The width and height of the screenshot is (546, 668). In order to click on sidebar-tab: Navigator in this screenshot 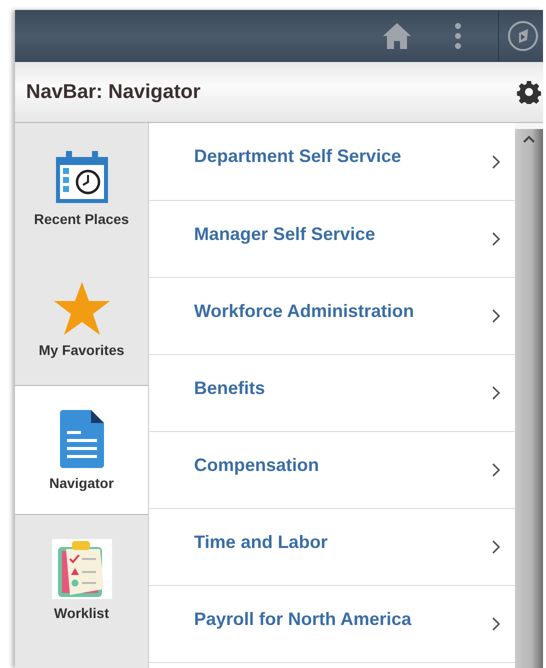, I will do `click(81, 450)`.